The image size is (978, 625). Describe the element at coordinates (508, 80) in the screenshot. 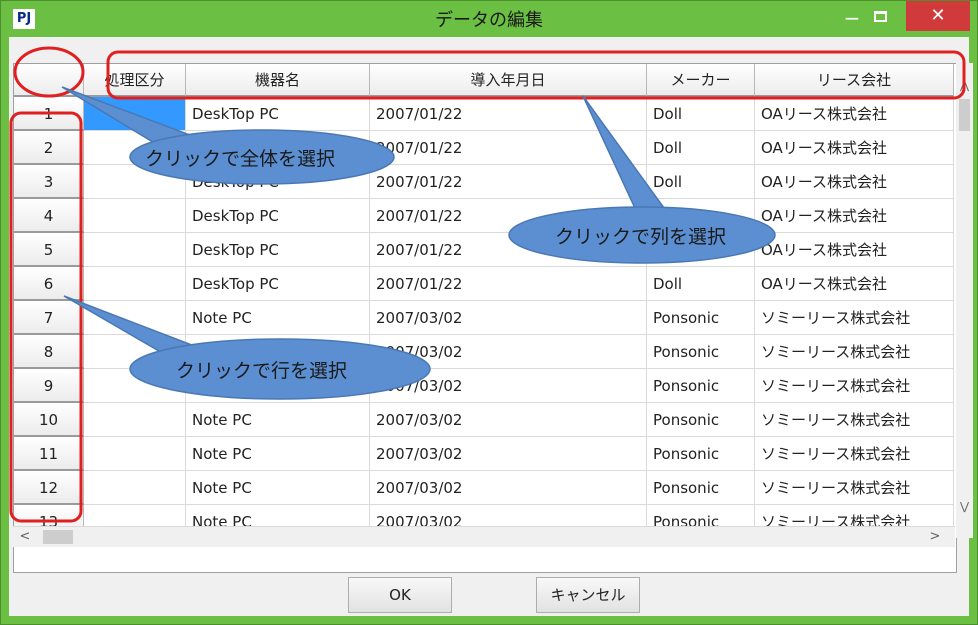

I see `column-header: 導入年月日` at that location.